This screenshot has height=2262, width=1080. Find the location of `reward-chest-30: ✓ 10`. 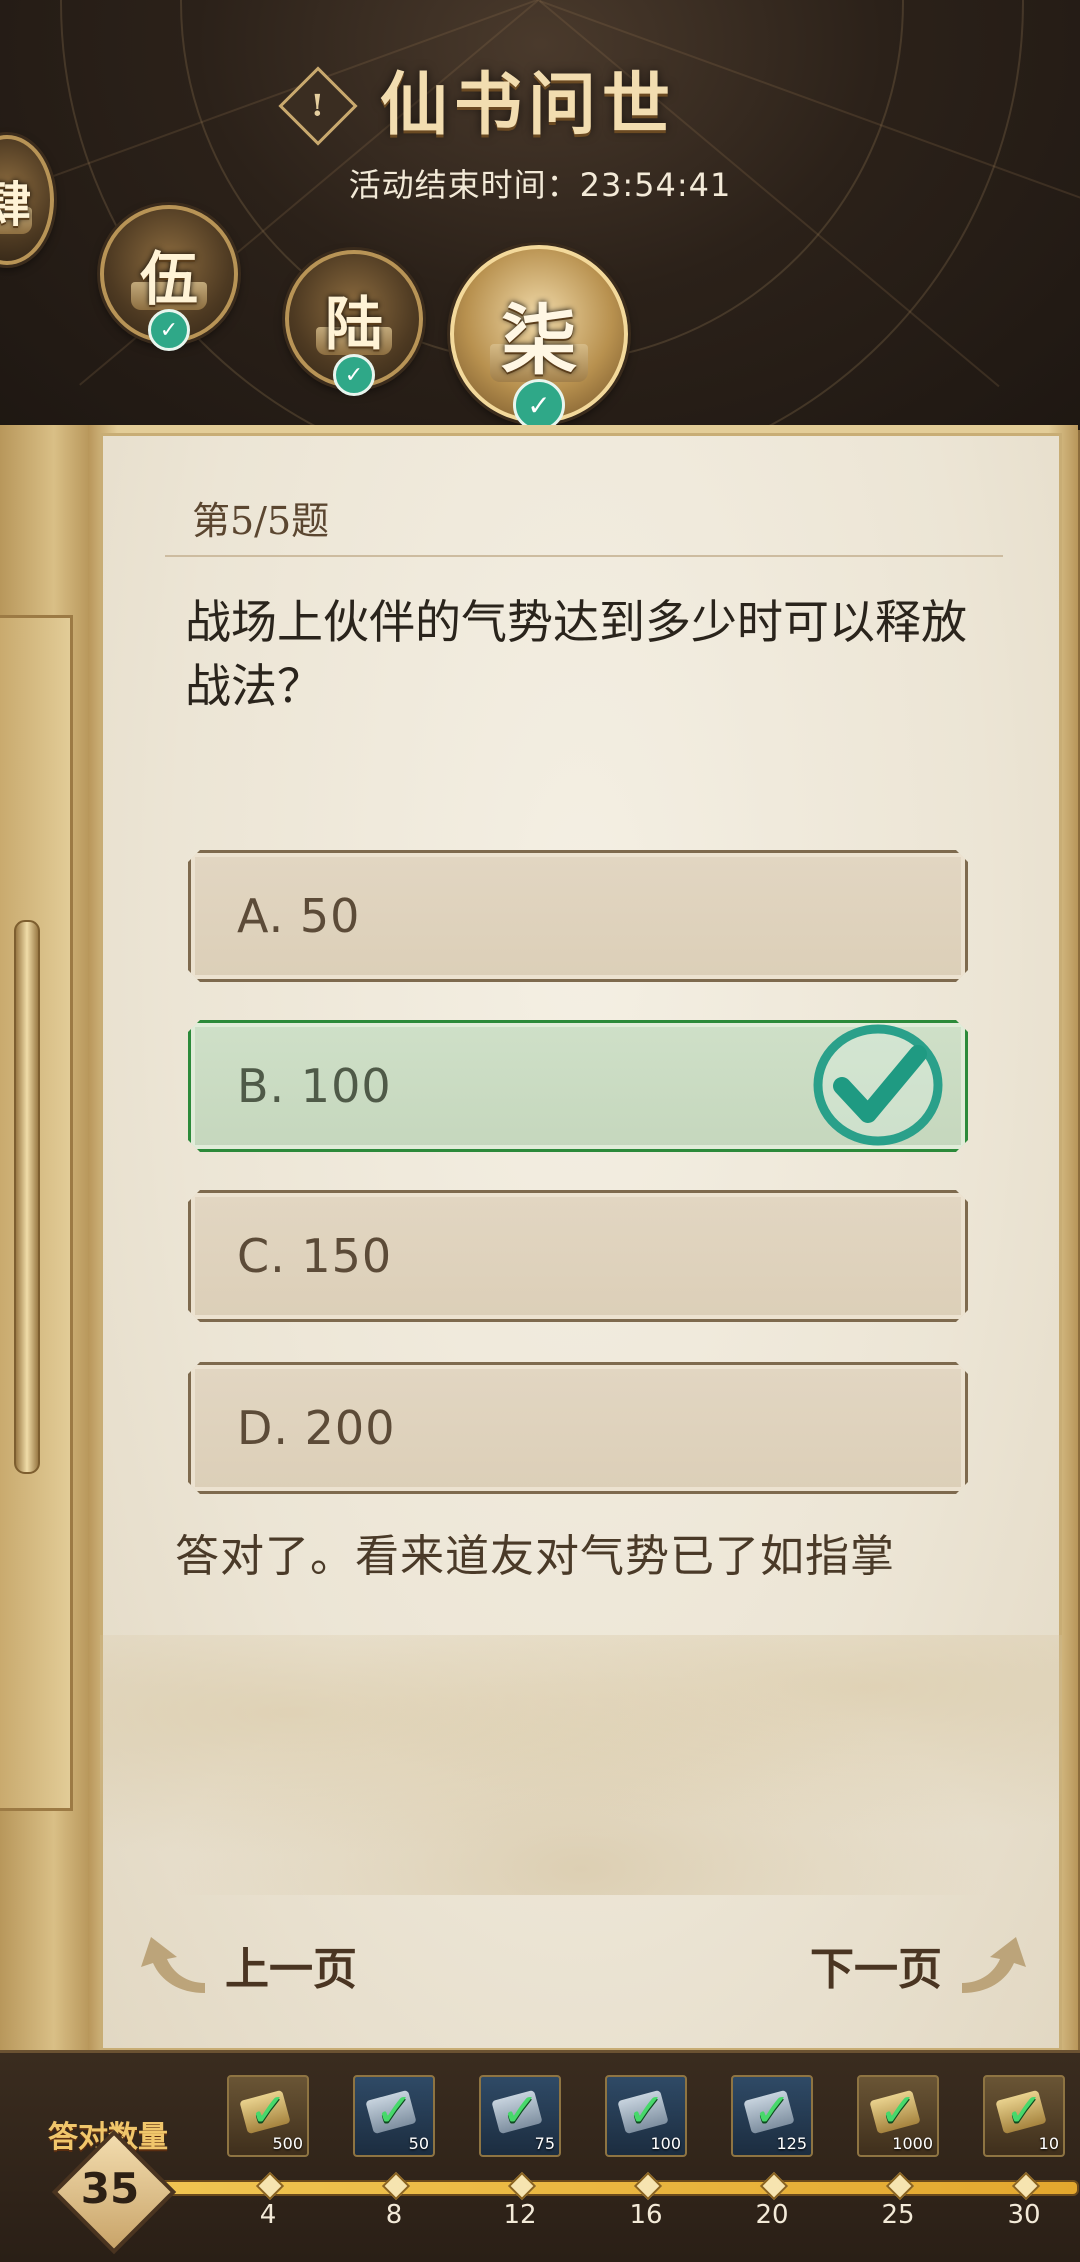

reward-chest-30: ✓ 10 is located at coordinates (1024, 2116).